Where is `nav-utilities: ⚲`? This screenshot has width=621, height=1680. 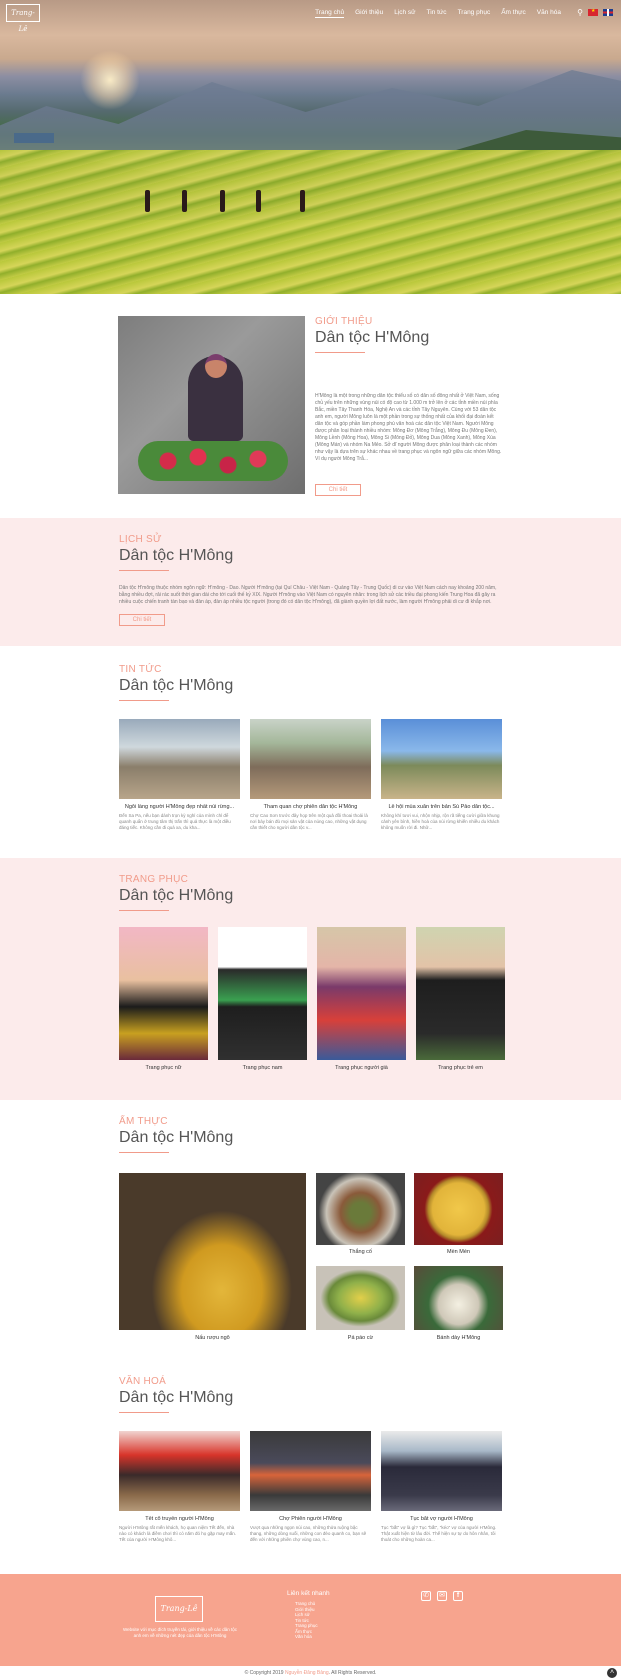 nav-utilities: ⚲ is located at coordinates (595, 12).